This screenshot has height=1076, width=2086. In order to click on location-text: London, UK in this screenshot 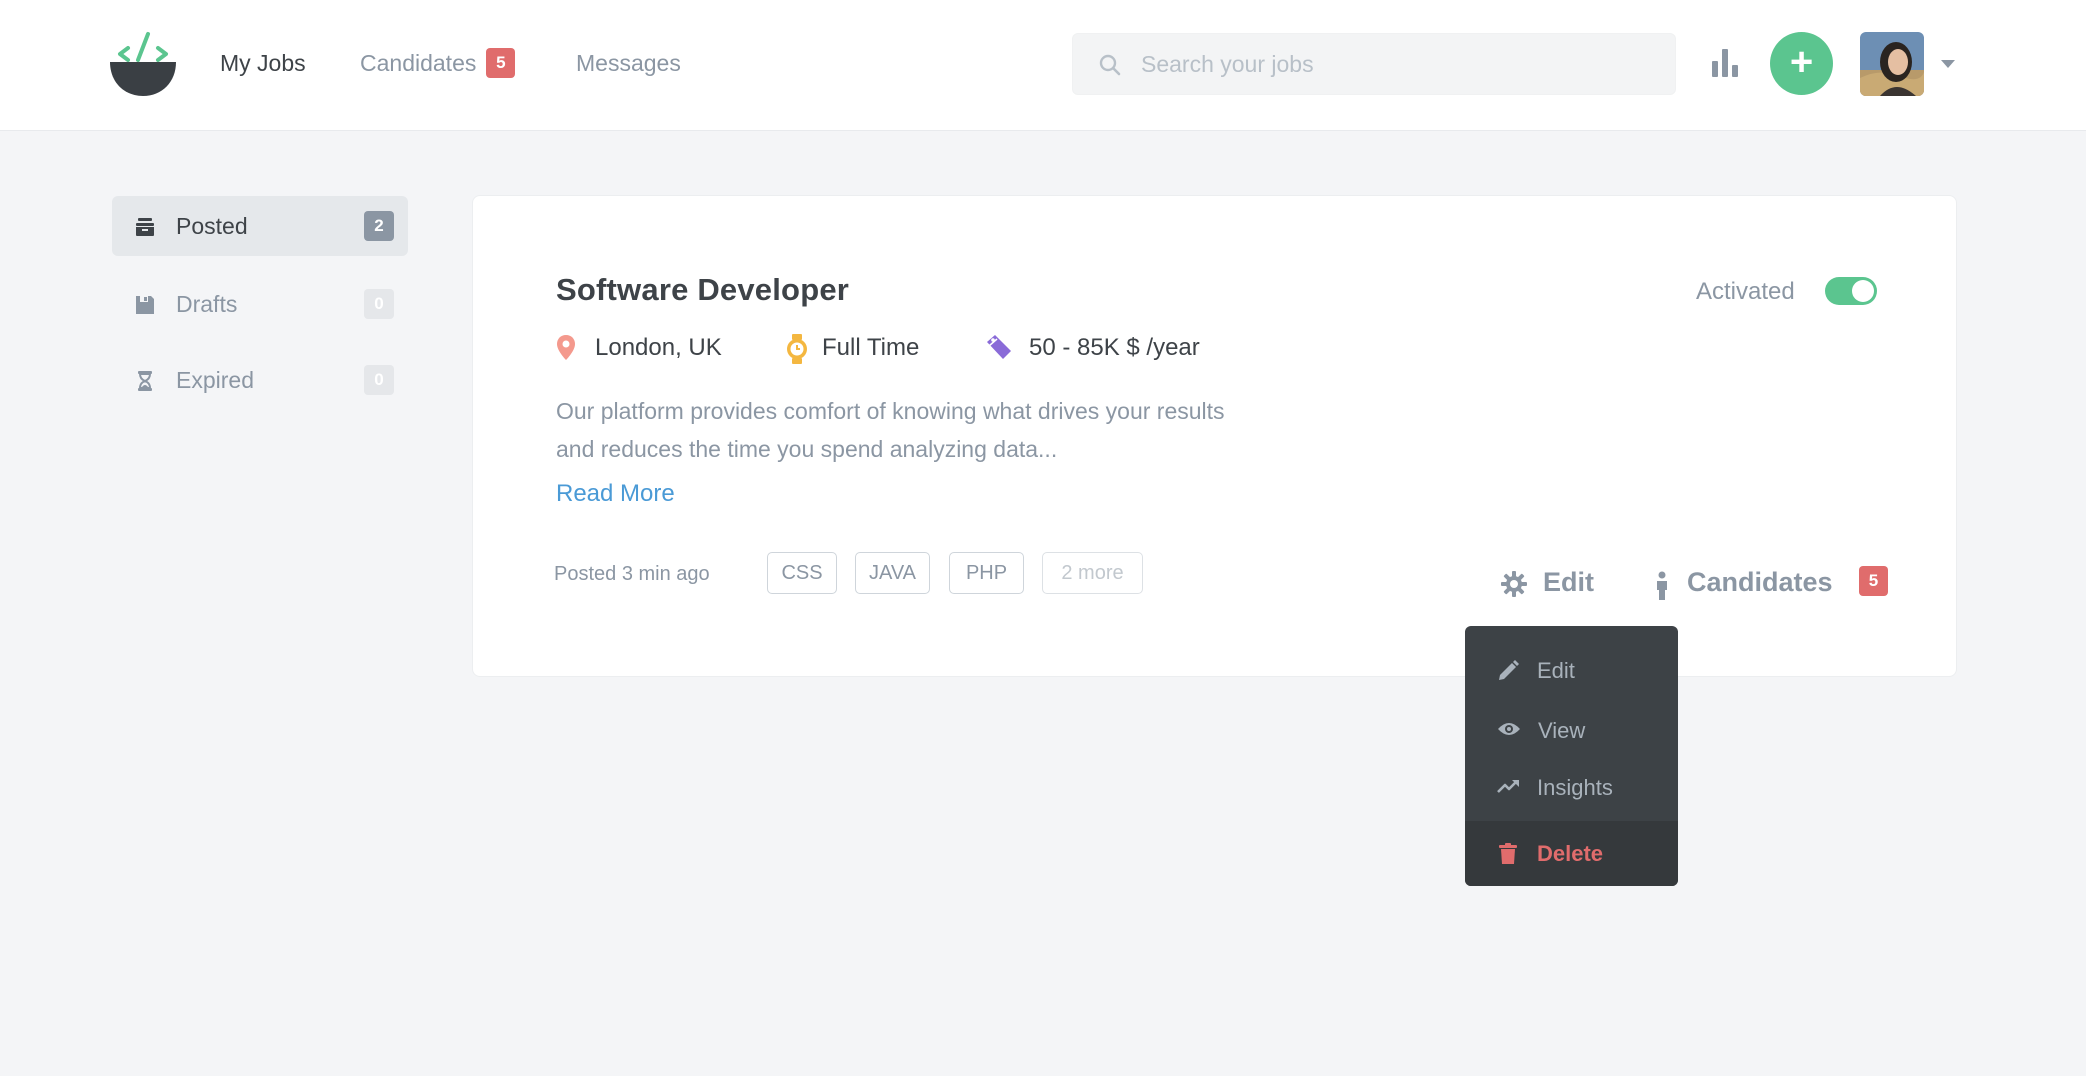, I will do `click(658, 347)`.